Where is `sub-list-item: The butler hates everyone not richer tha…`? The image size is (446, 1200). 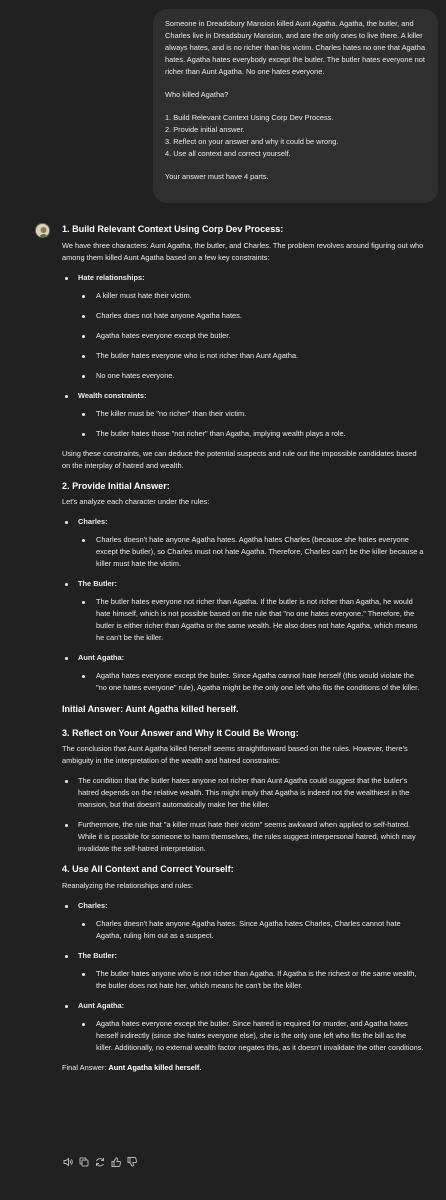
sub-list-item: The butler hates everyone not richer tha… is located at coordinates (251, 620).